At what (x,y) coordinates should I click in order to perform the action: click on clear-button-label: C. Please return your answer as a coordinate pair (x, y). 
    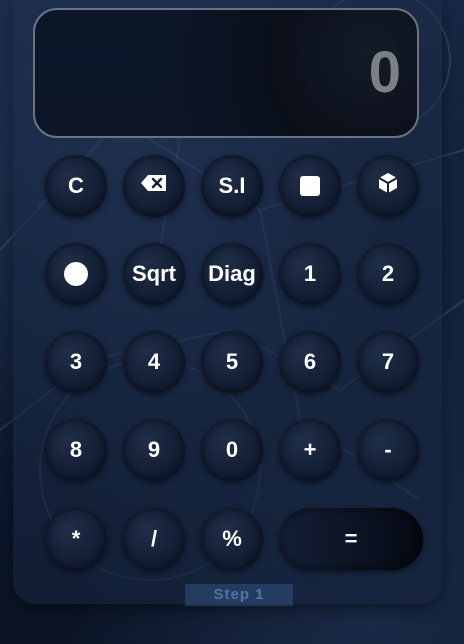
    Looking at the image, I should click on (76, 185).